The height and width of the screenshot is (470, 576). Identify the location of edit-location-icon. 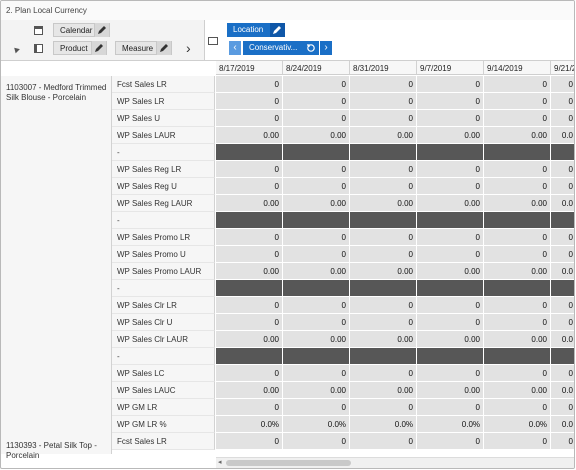
(277, 30).